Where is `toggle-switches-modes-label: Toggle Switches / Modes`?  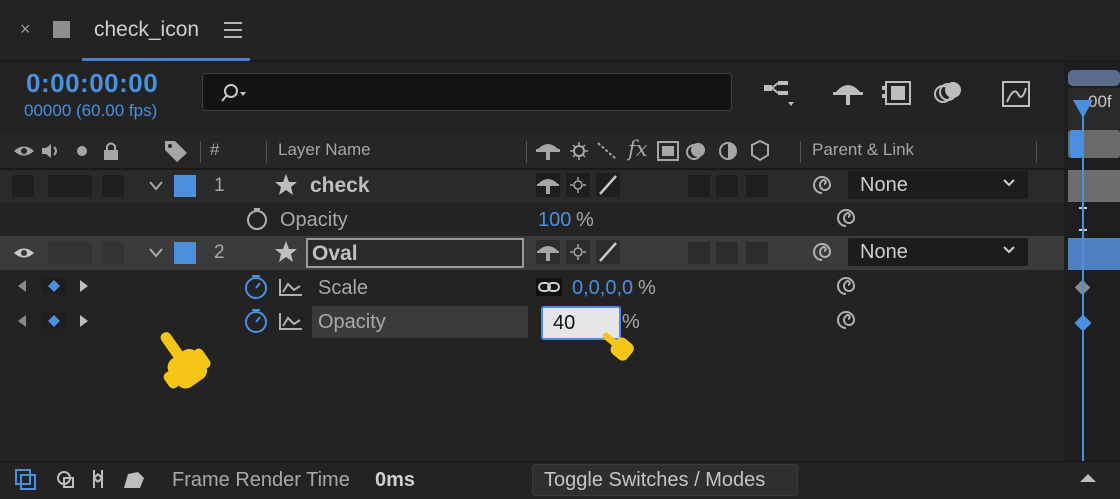 toggle-switches-modes-label: Toggle Switches / Modes is located at coordinates (654, 480).